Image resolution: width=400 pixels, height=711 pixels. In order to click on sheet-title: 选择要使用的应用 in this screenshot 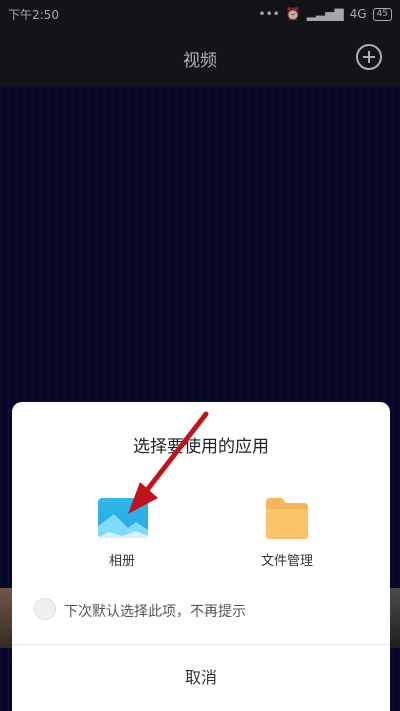, I will do `click(201, 447)`.